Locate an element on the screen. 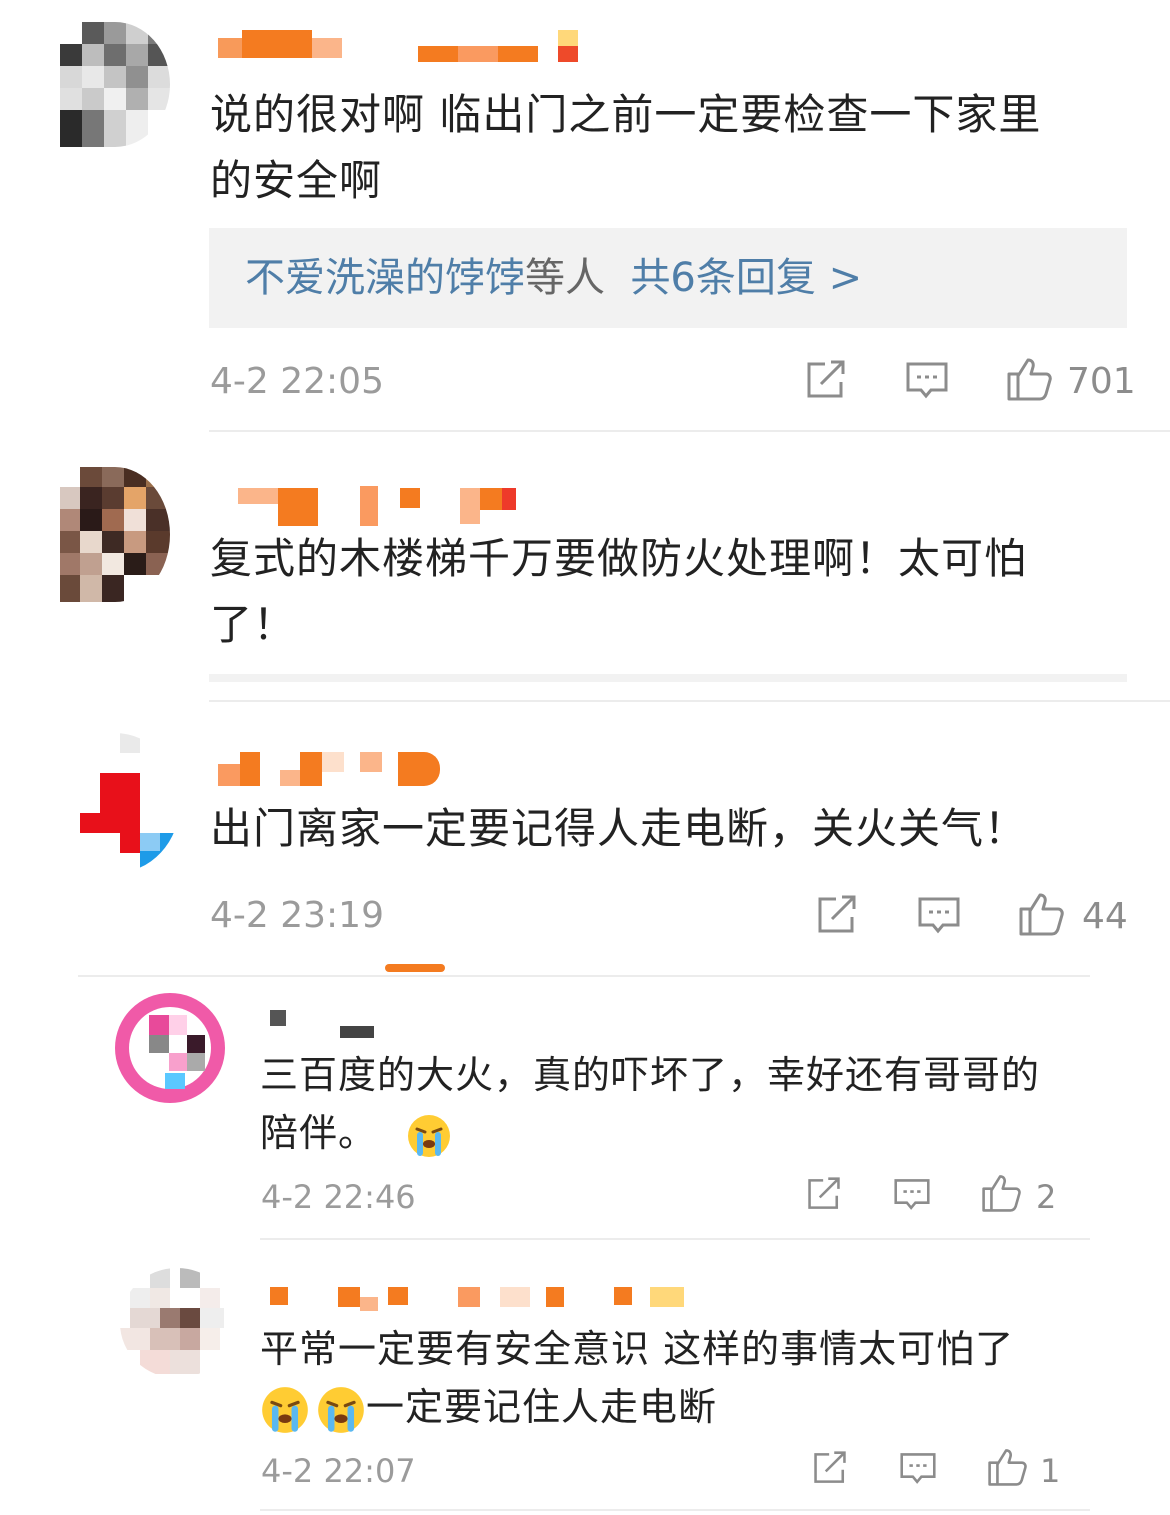  timestamp: 4-2 22:46 is located at coordinates (338, 1197).